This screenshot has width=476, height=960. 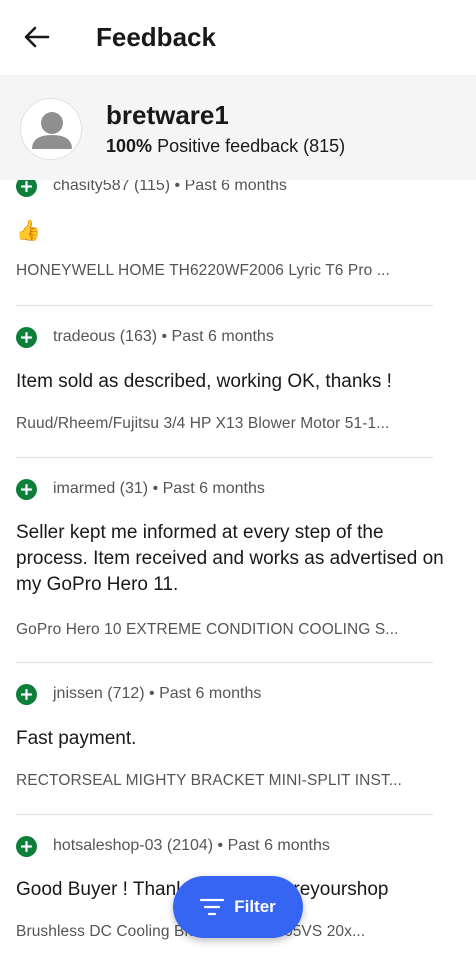 I want to click on feedback-meta-row: tradeous (163) • Past 6 months, so click(x=145, y=337).